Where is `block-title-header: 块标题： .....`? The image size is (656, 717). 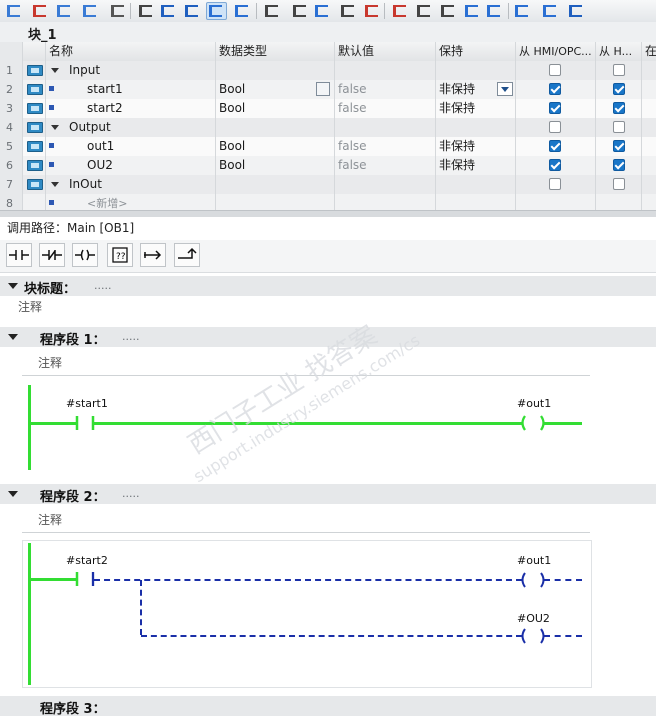 block-title-header: 块标题： ..... is located at coordinates (328, 286).